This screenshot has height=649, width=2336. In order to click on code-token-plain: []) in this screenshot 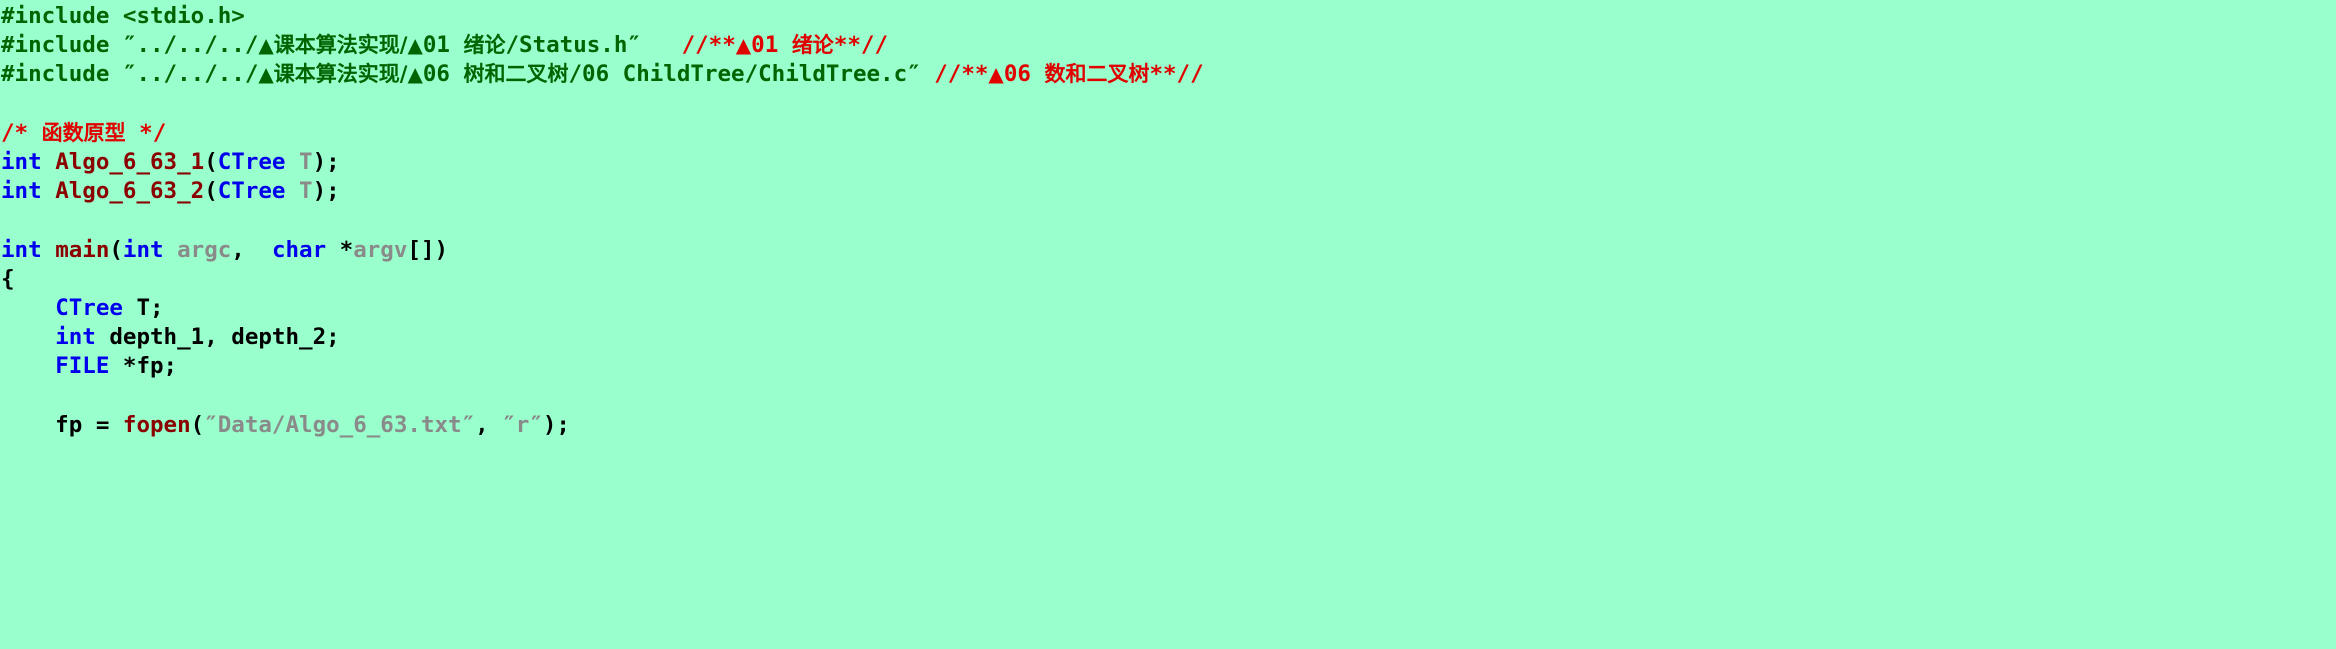, I will do `click(428, 249)`.